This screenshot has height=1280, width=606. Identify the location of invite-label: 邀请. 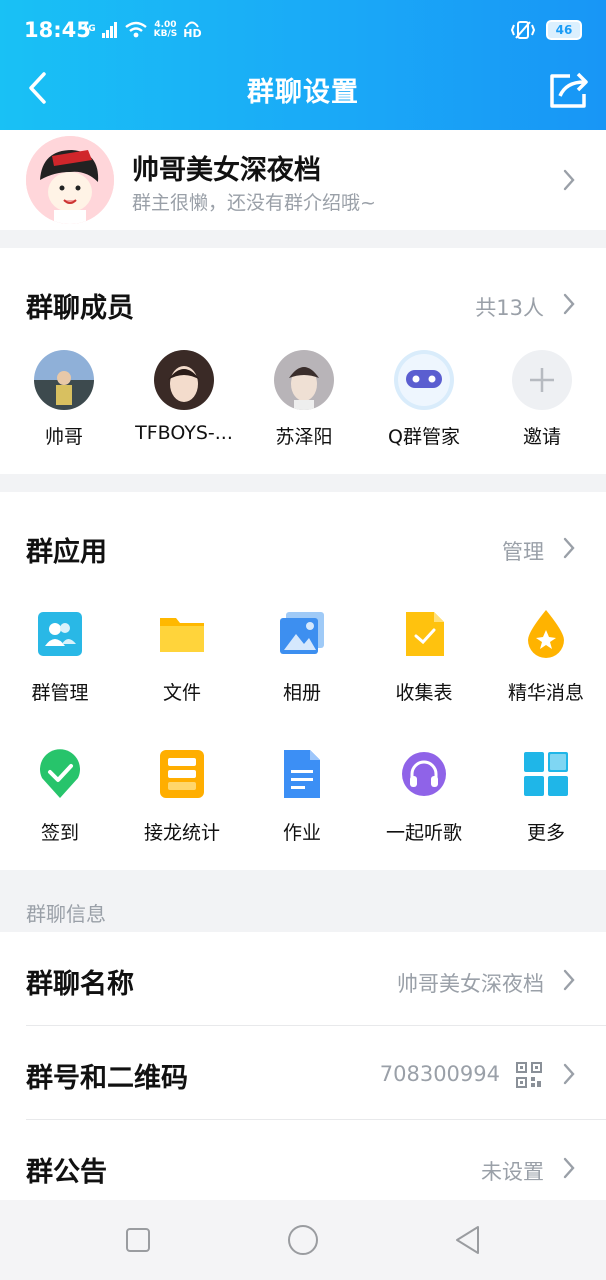
(541, 437).